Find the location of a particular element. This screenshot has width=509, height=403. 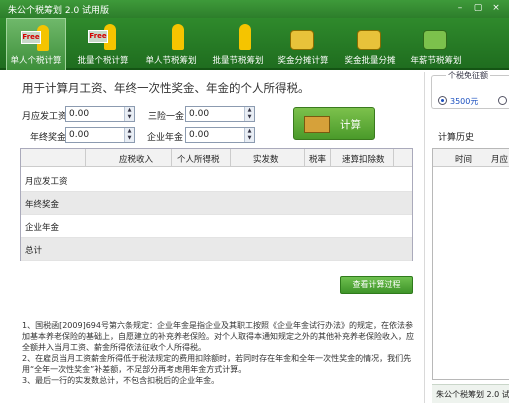

table-row: 企业年金 is located at coordinates (216, 226).